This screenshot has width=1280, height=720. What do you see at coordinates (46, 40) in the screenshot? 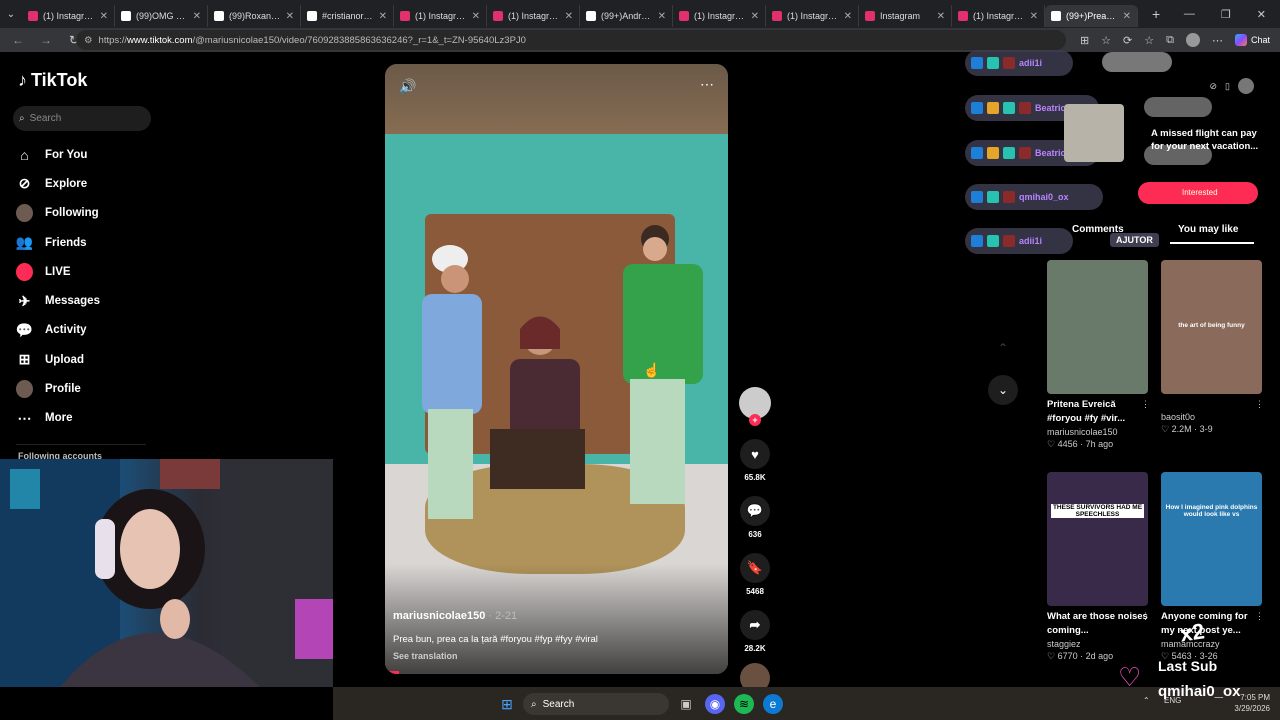
I see `forward-button: →` at bounding box center [46, 40].